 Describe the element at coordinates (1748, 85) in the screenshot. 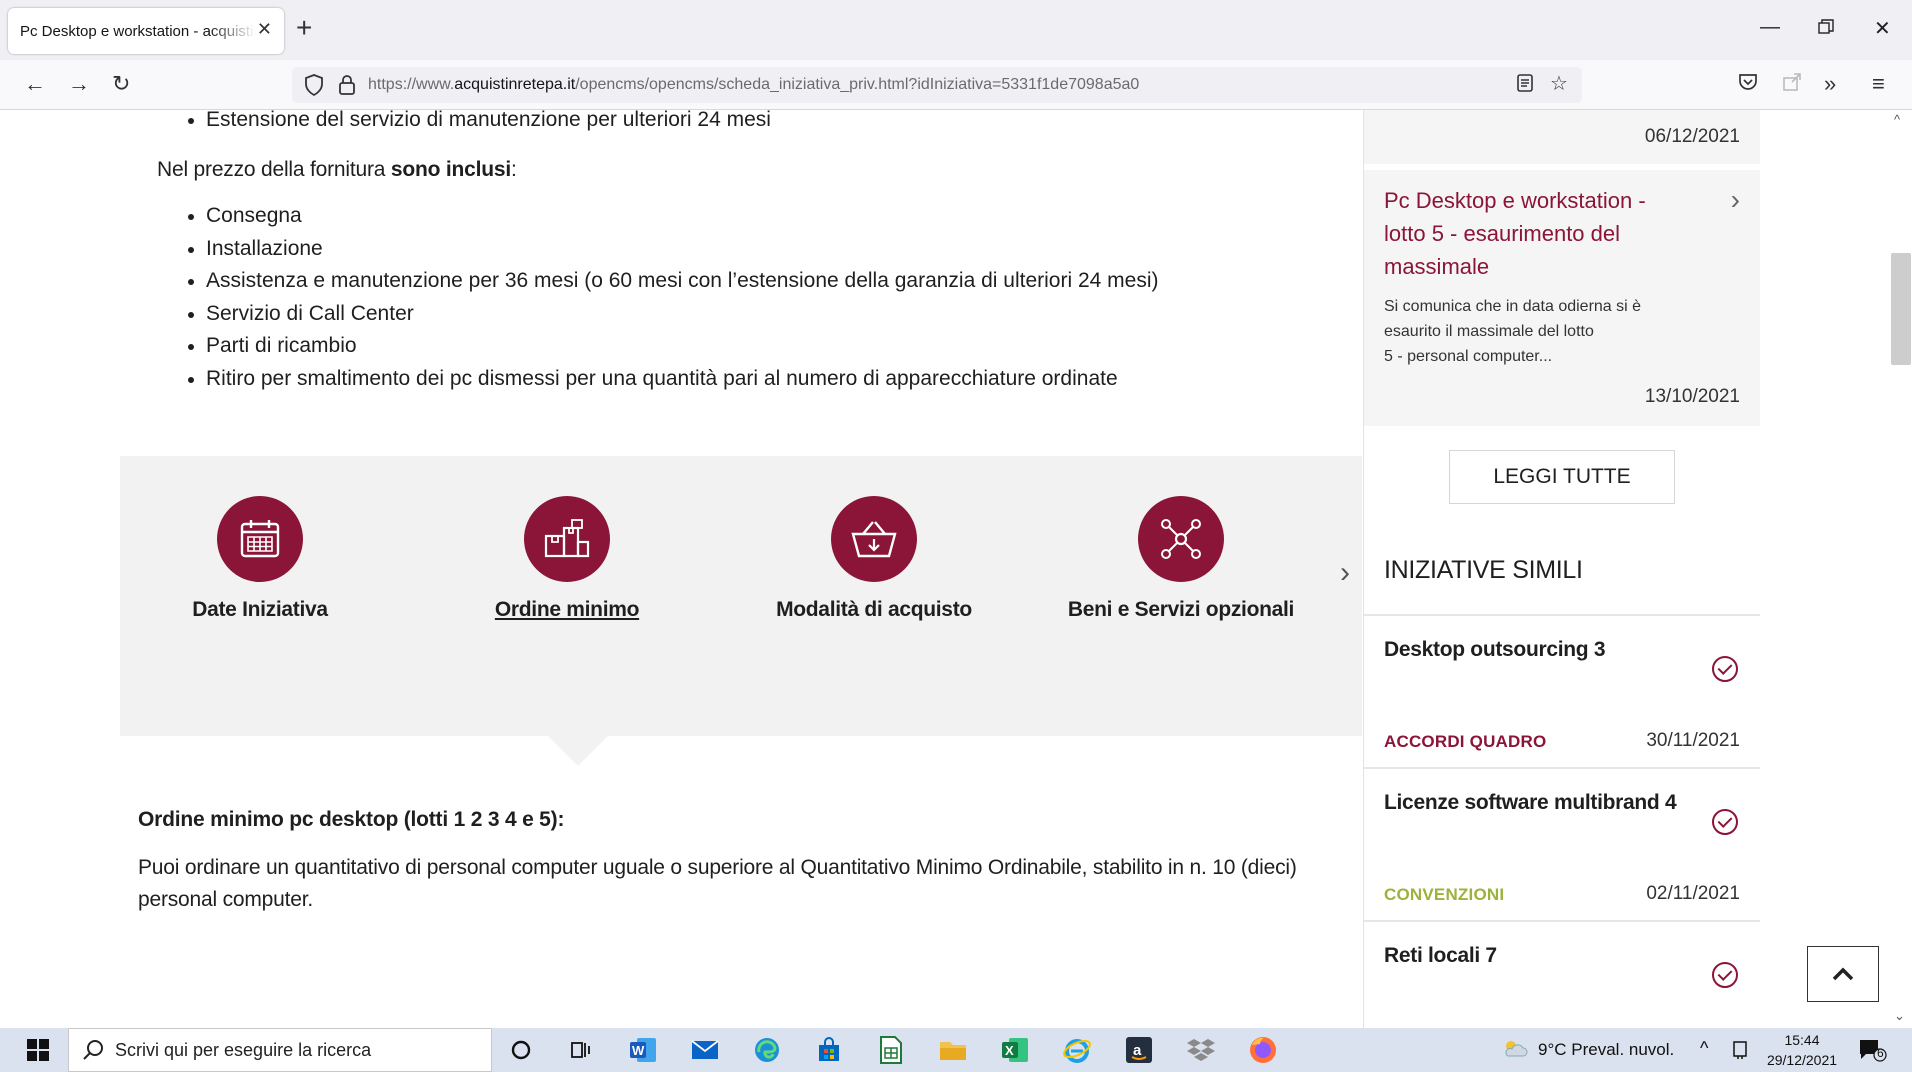

I see `pocket-icon` at that location.